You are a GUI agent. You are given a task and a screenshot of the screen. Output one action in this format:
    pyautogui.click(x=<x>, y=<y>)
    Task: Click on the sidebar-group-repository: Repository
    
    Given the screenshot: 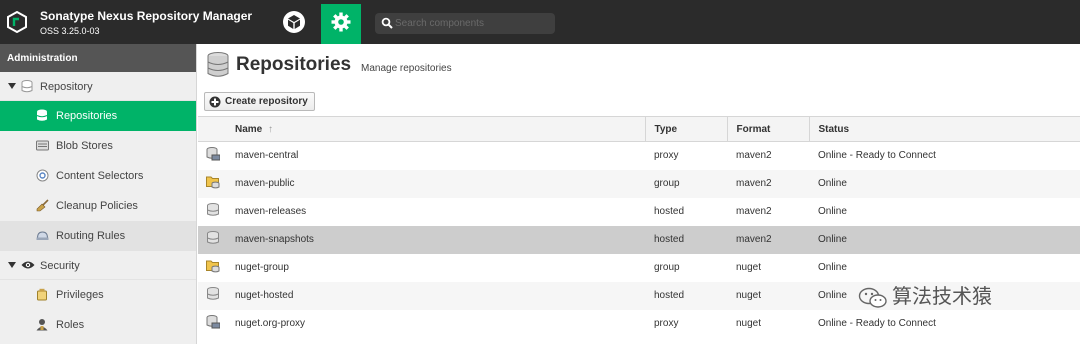 What is the action you would take?
    pyautogui.click(x=98, y=86)
    